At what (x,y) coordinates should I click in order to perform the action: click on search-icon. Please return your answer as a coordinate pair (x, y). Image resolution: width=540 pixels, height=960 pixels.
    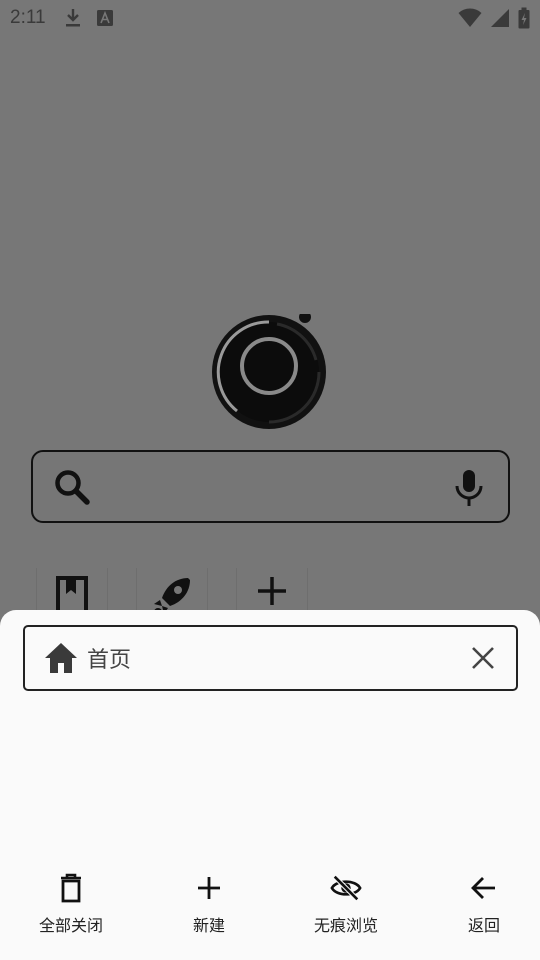
    Looking at the image, I should click on (72, 487).